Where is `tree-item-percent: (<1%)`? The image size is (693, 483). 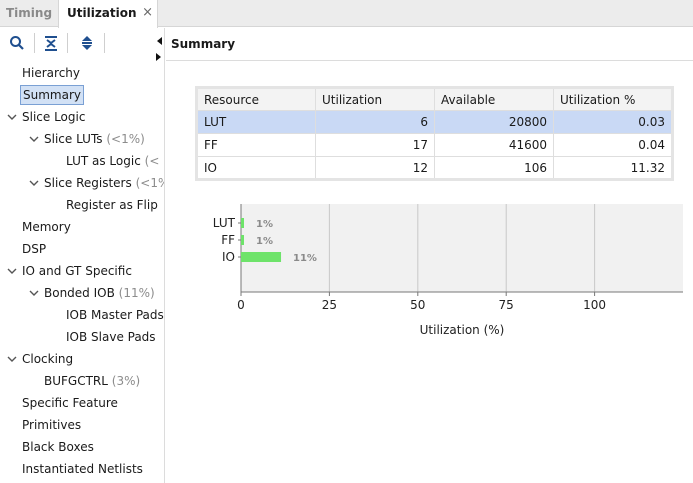
tree-item-percent: (<1%) is located at coordinates (125, 139).